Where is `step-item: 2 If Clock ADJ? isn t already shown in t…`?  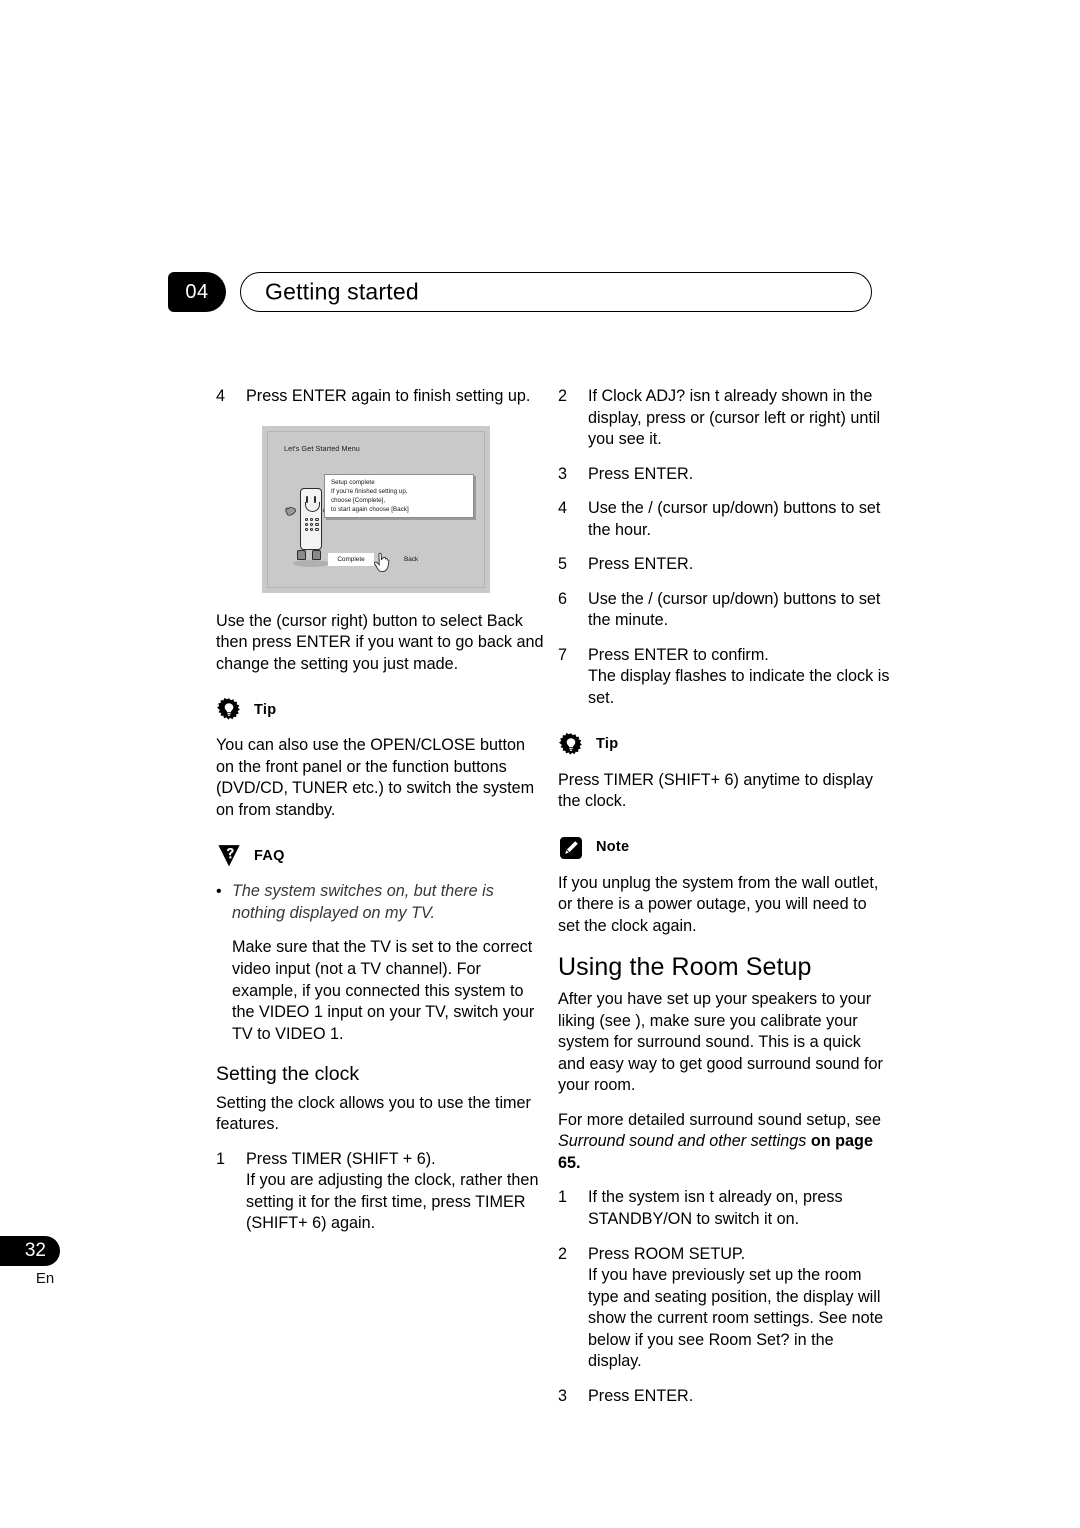
step-item: 2 If Clock ADJ? isn t already shown in t… is located at coordinates (724, 418).